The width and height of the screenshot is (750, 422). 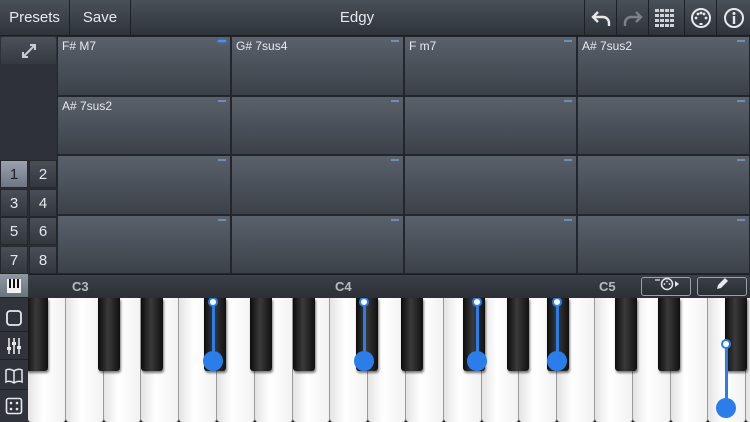 I want to click on arpeggio-icon, so click(x=666, y=286).